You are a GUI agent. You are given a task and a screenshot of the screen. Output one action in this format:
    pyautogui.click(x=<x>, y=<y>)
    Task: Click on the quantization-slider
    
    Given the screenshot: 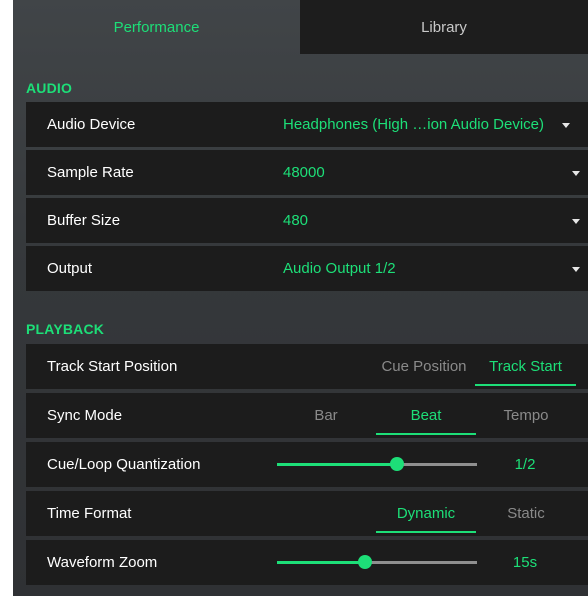 What is the action you would take?
    pyautogui.click(x=377, y=464)
    